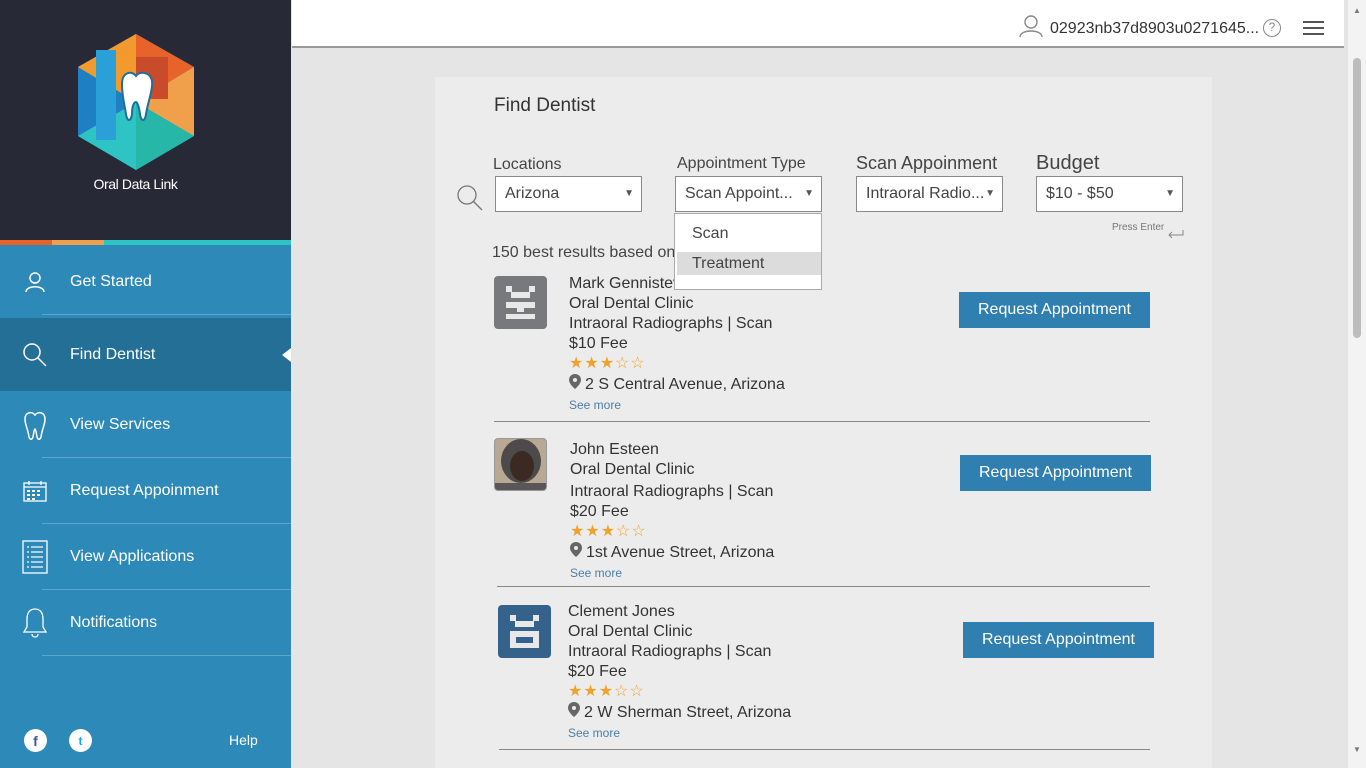 The image size is (1366, 768). Describe the element at coordinates (1357, 384) in the screenshot. I see `scrollbar: ▲ ▼` at that location.